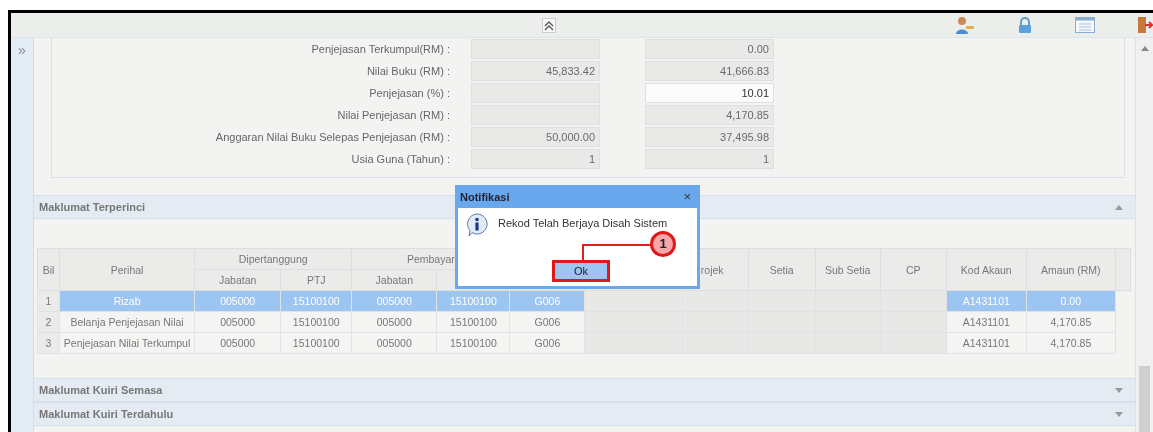 The width and height of the screenshot is (1153, 432). Describe the element at coordinates (400, 159) in the screenshot. I see `field-label: Usia Guna (Tahun) :` at that location.